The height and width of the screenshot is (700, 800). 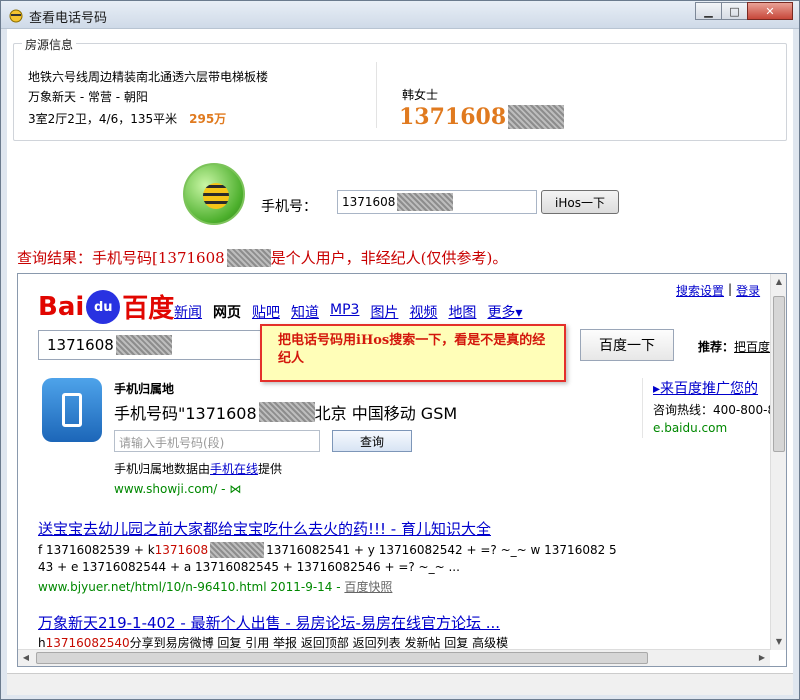 What do you see at coordinates (386, 413) in the screenshot?
I see `mobile-info-suffix: 北京 中国移动 GSM` at bounding box center [386, 413].